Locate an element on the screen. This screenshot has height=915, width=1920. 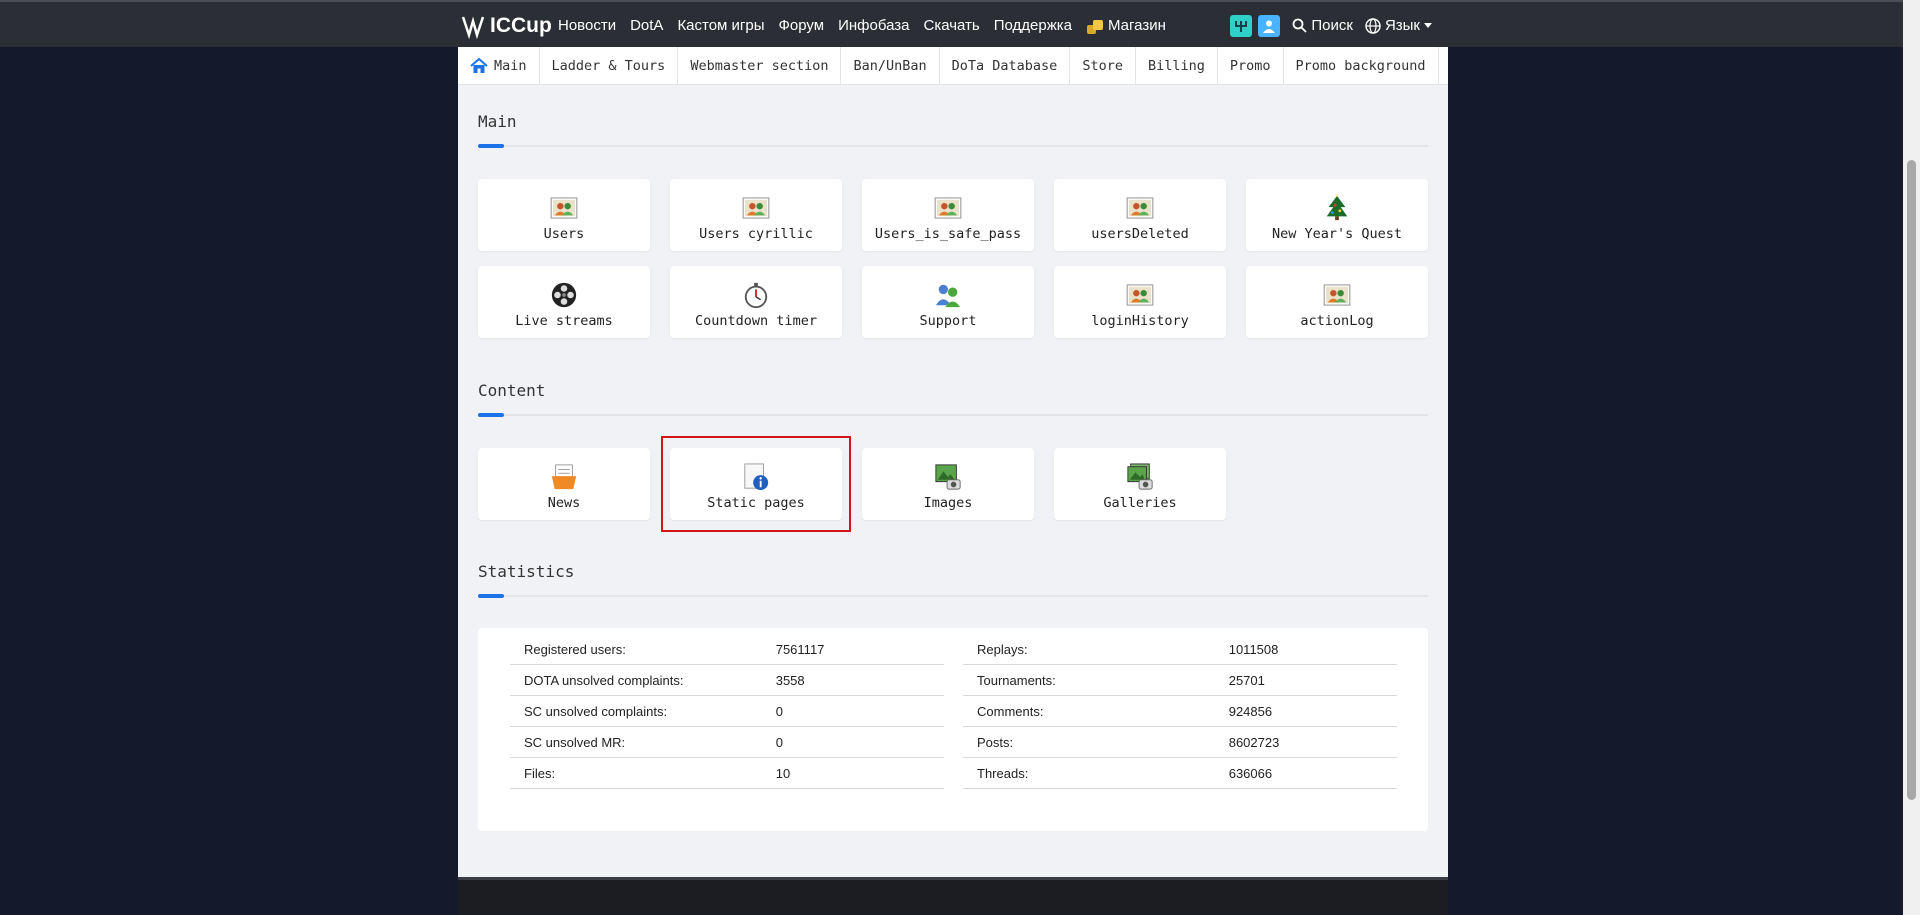
card-users: Users is located at coordinates (564, 215).